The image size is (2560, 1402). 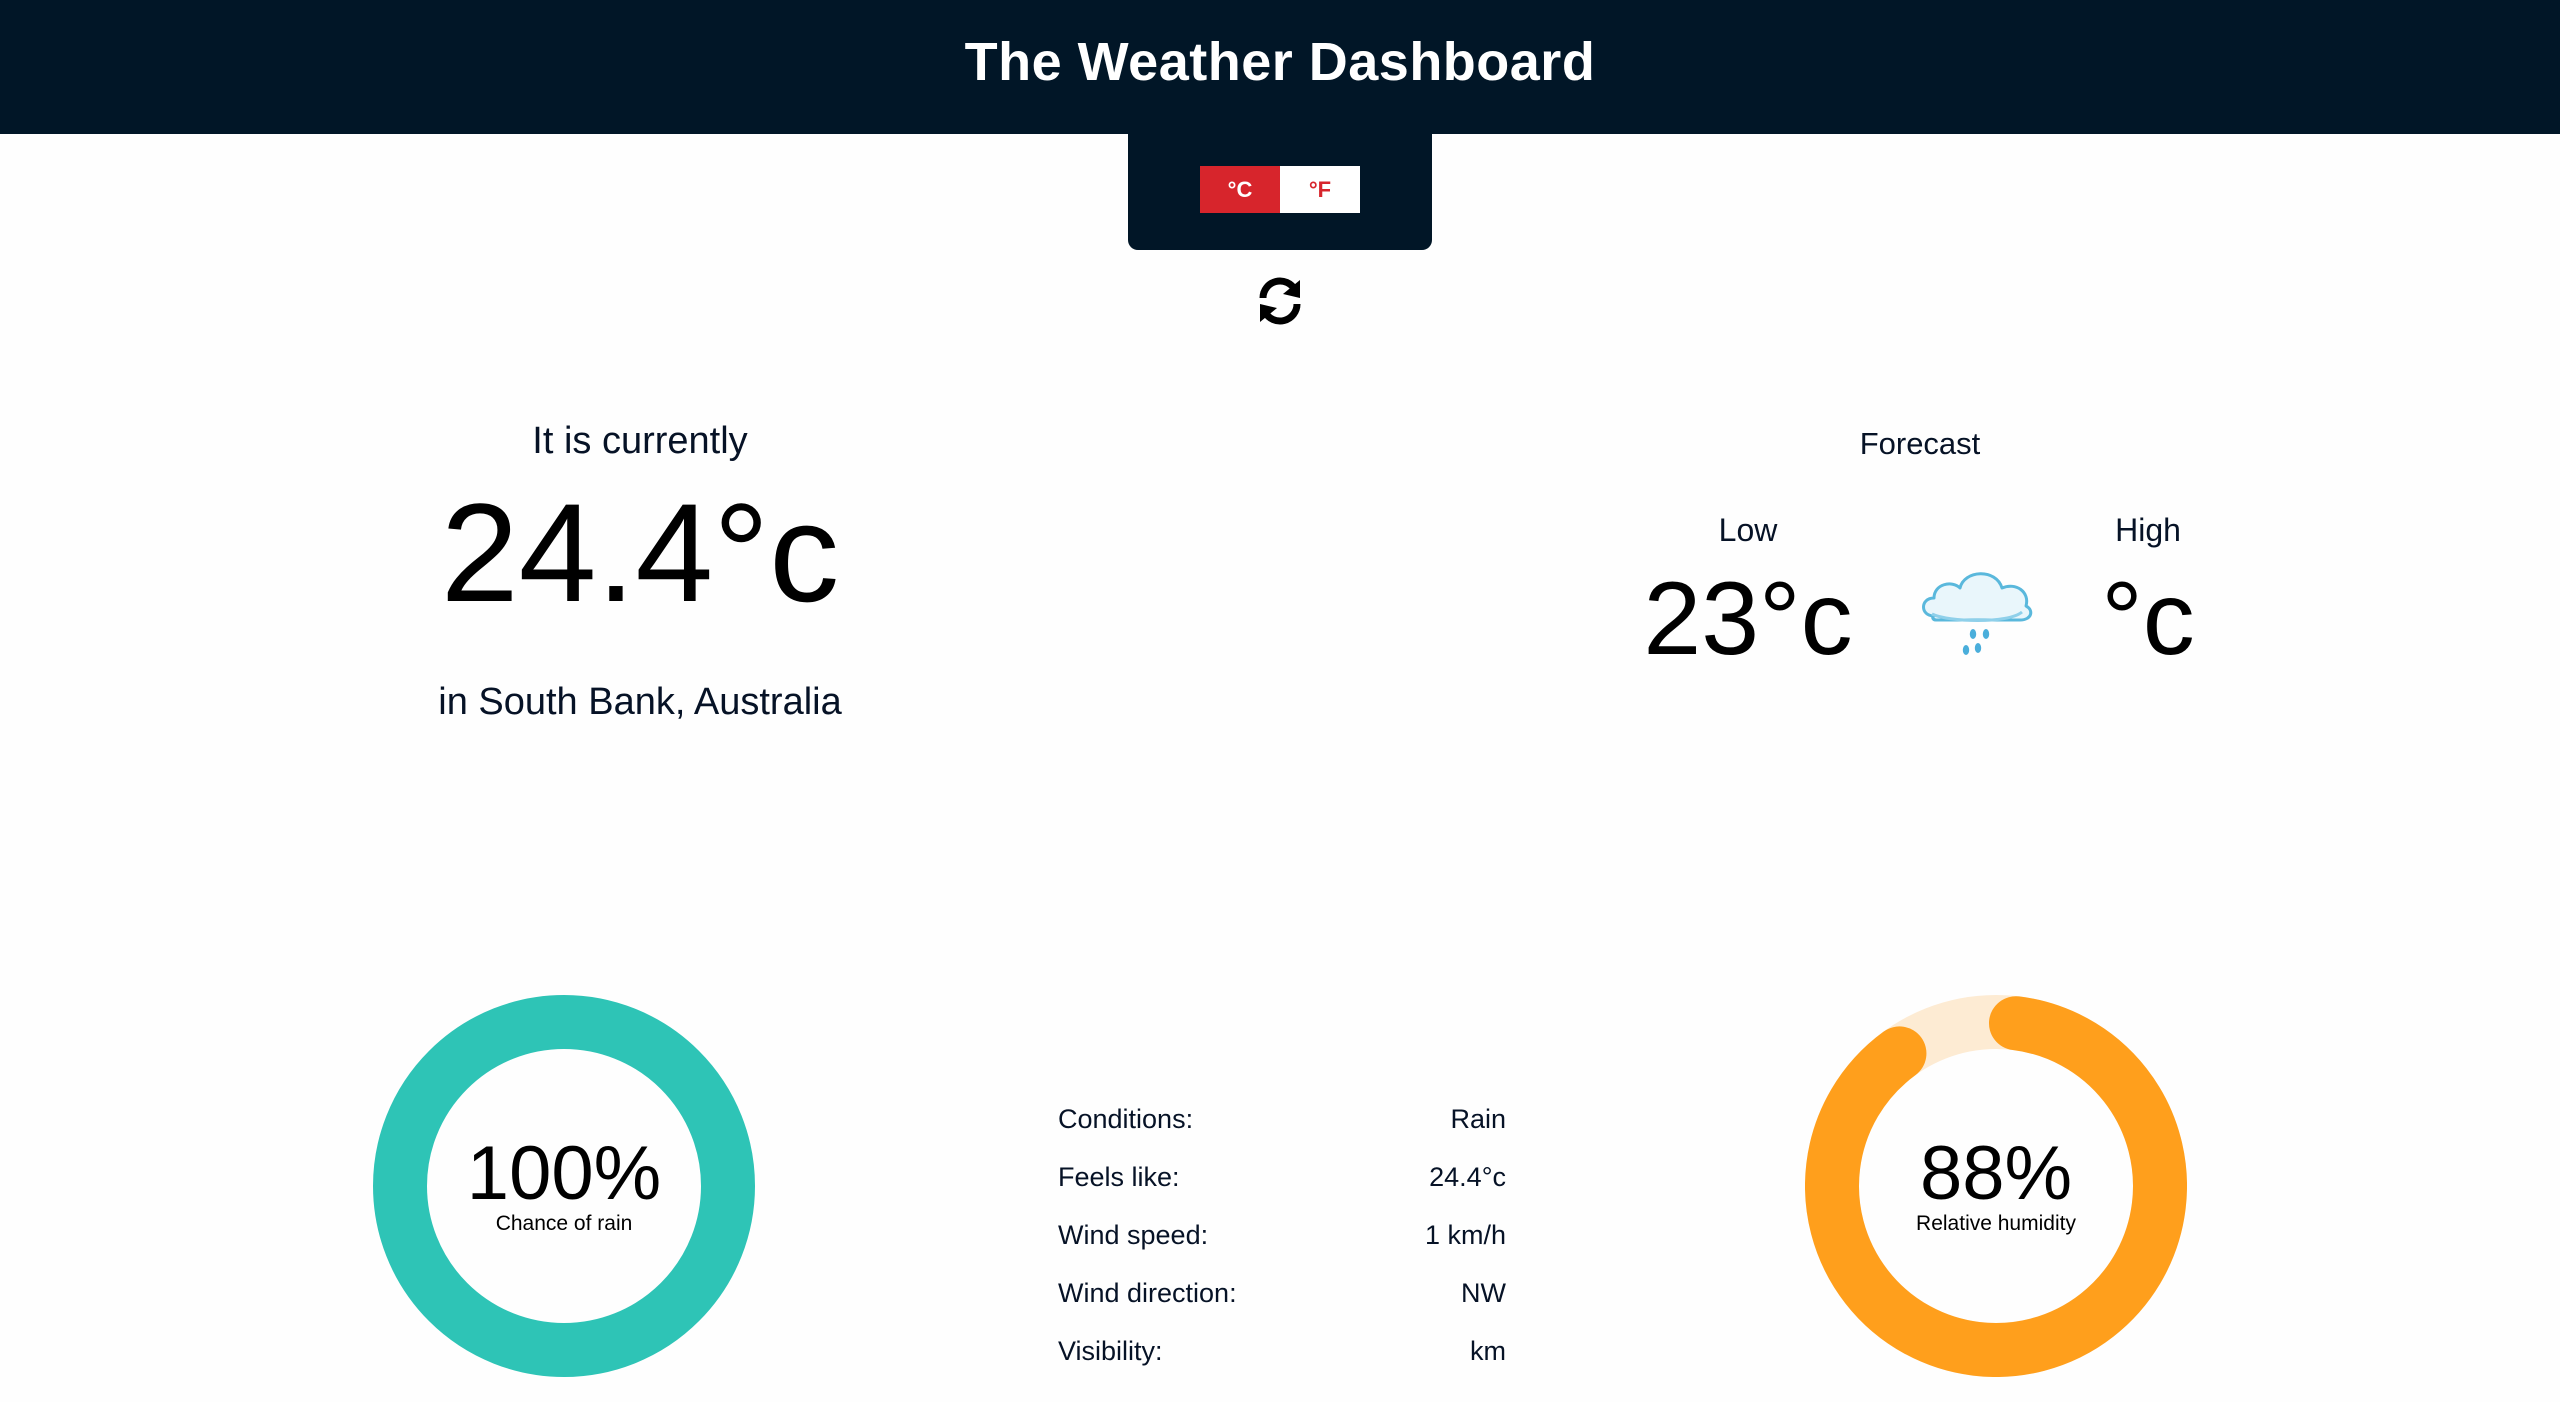 I want to click on details-value: 1 km/h, so click(x=1465, y=1234).